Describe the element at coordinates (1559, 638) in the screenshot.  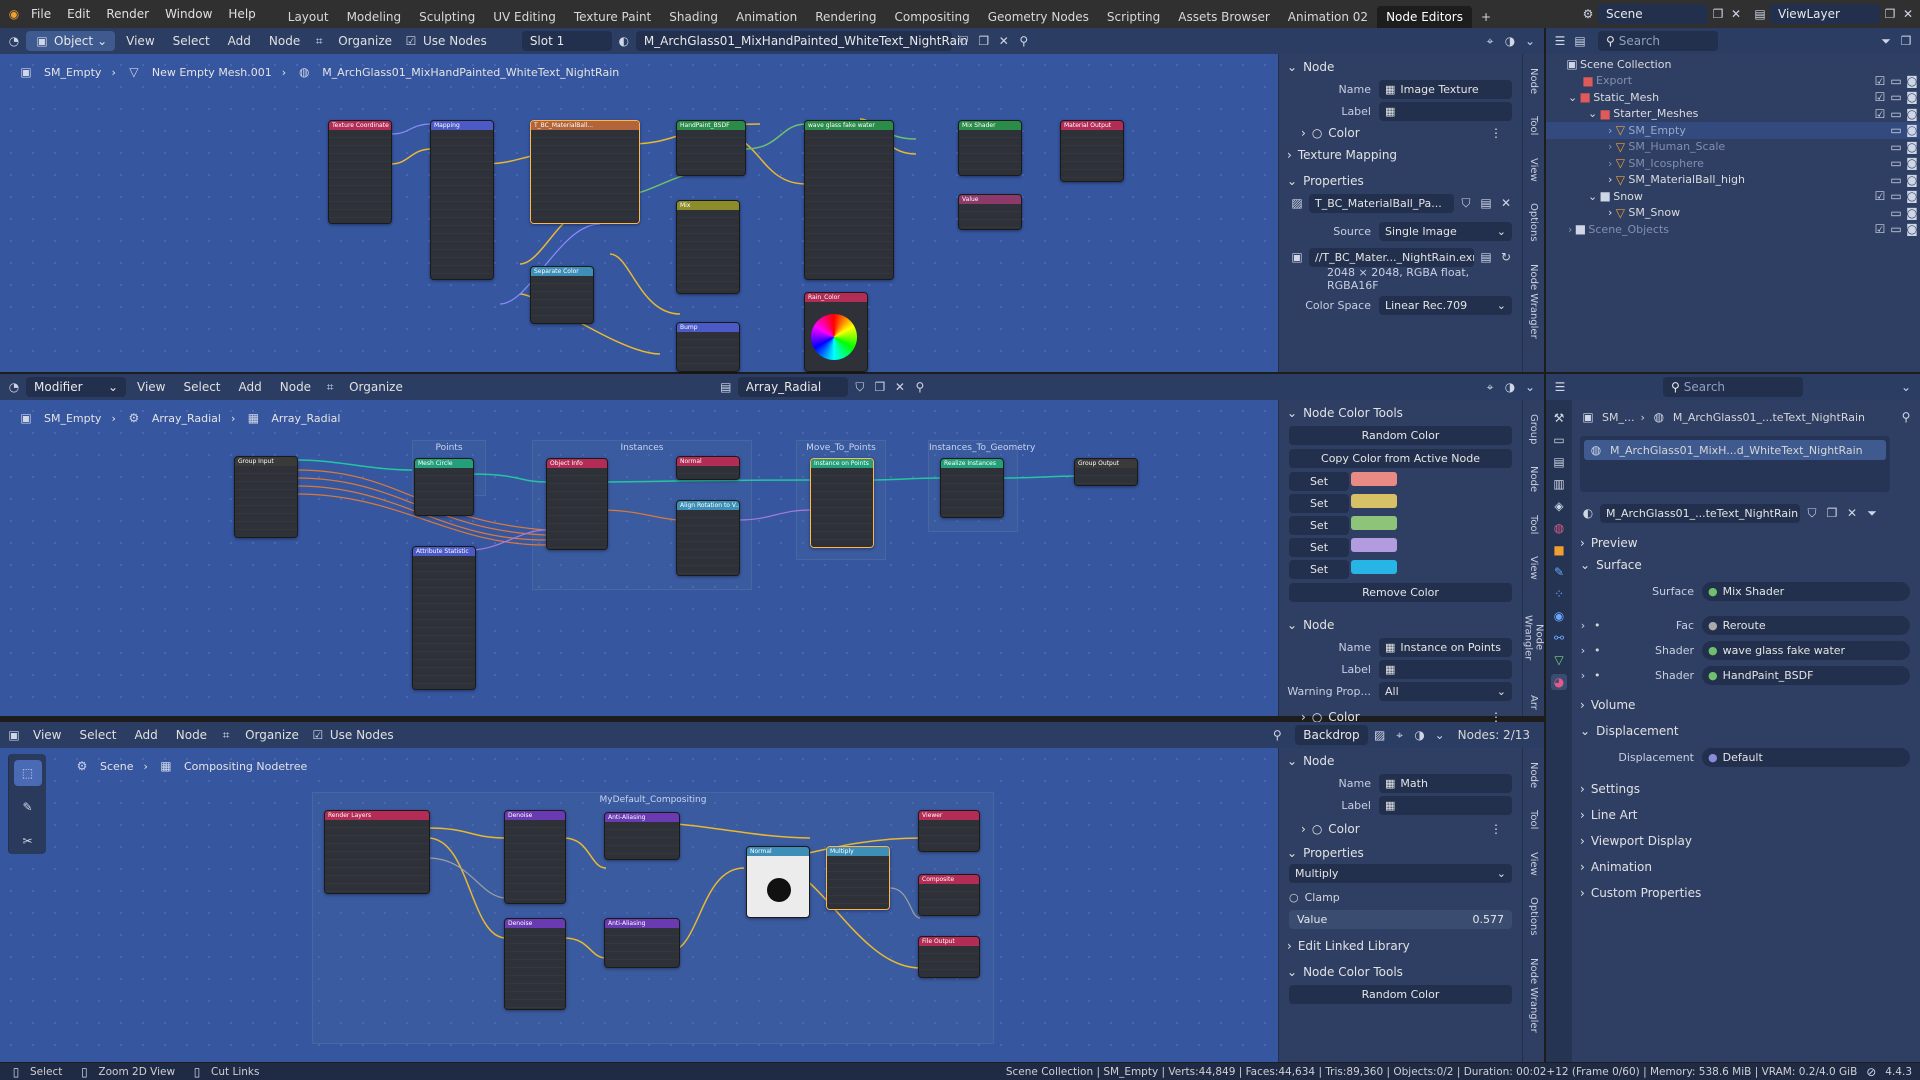
I see `constraints-tab-icon: ⚯` at that location.